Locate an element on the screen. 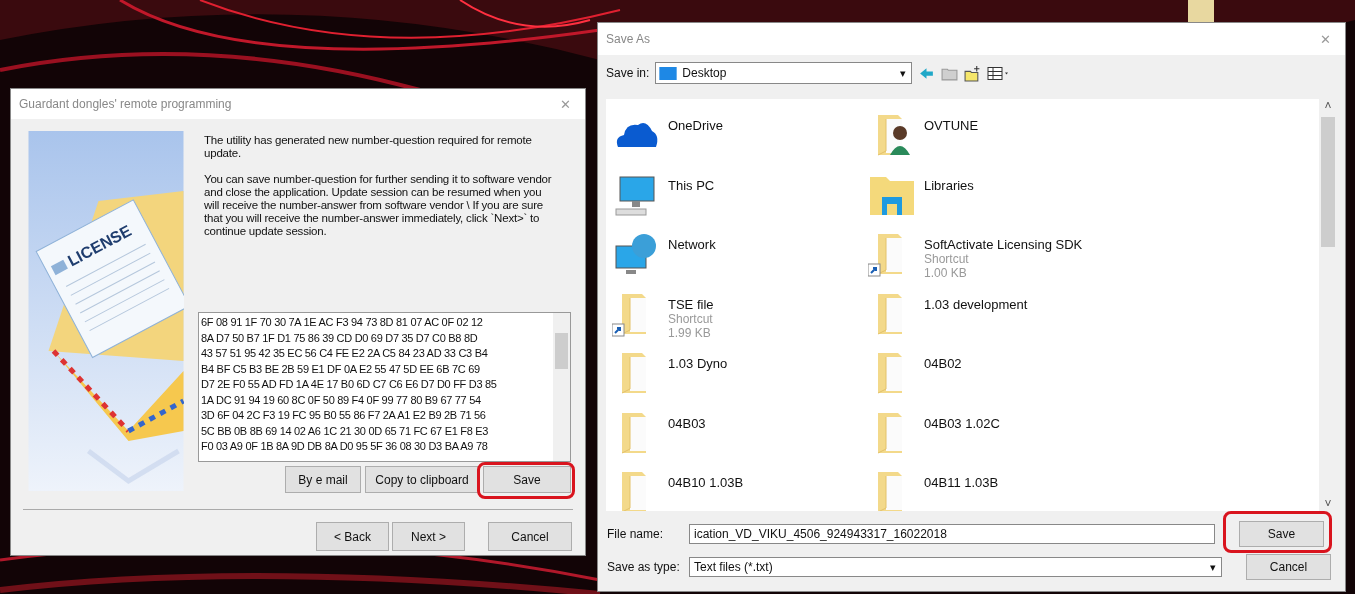 Image resolution: width=1355 pixels, height=594 pixels. action-button: By e mail is located at coordinates (323, 479).